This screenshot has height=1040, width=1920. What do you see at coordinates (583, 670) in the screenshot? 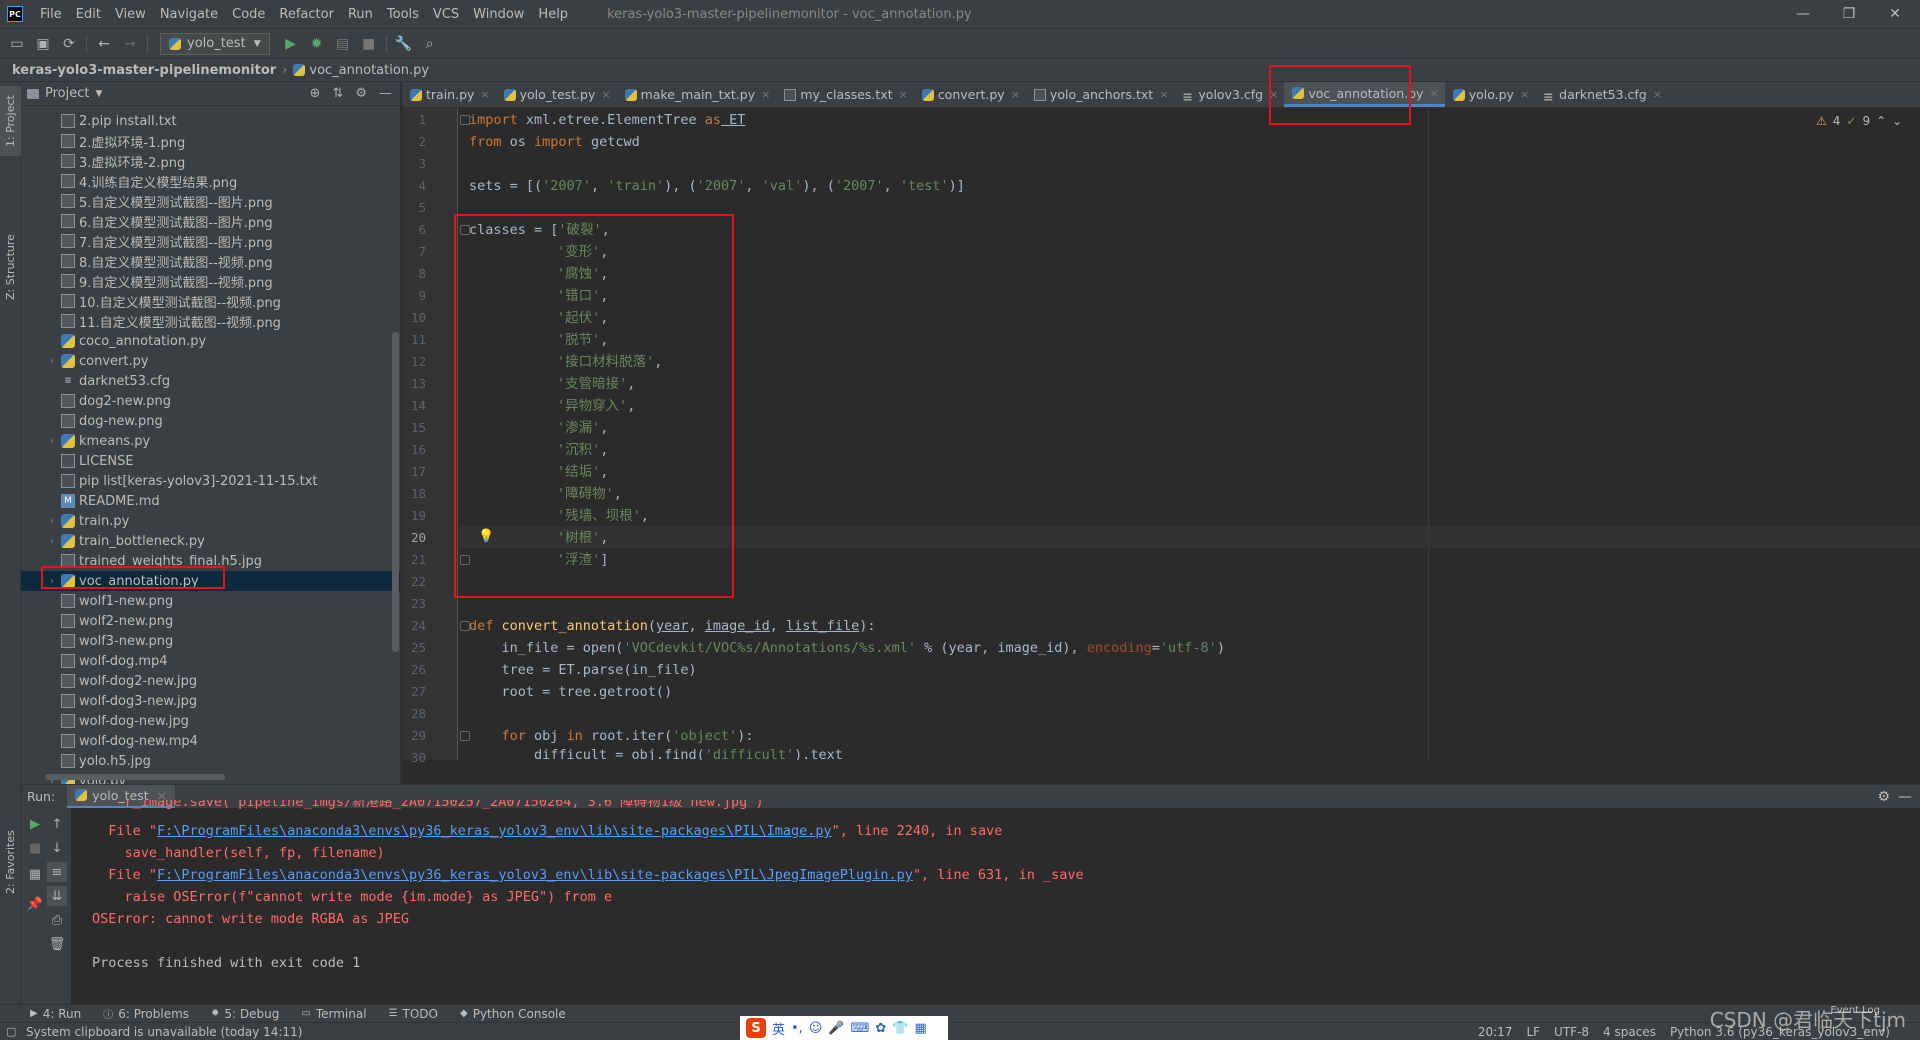
I see `code-line: tree = ET.parse(in_file)` at bounding box center [583, 670].